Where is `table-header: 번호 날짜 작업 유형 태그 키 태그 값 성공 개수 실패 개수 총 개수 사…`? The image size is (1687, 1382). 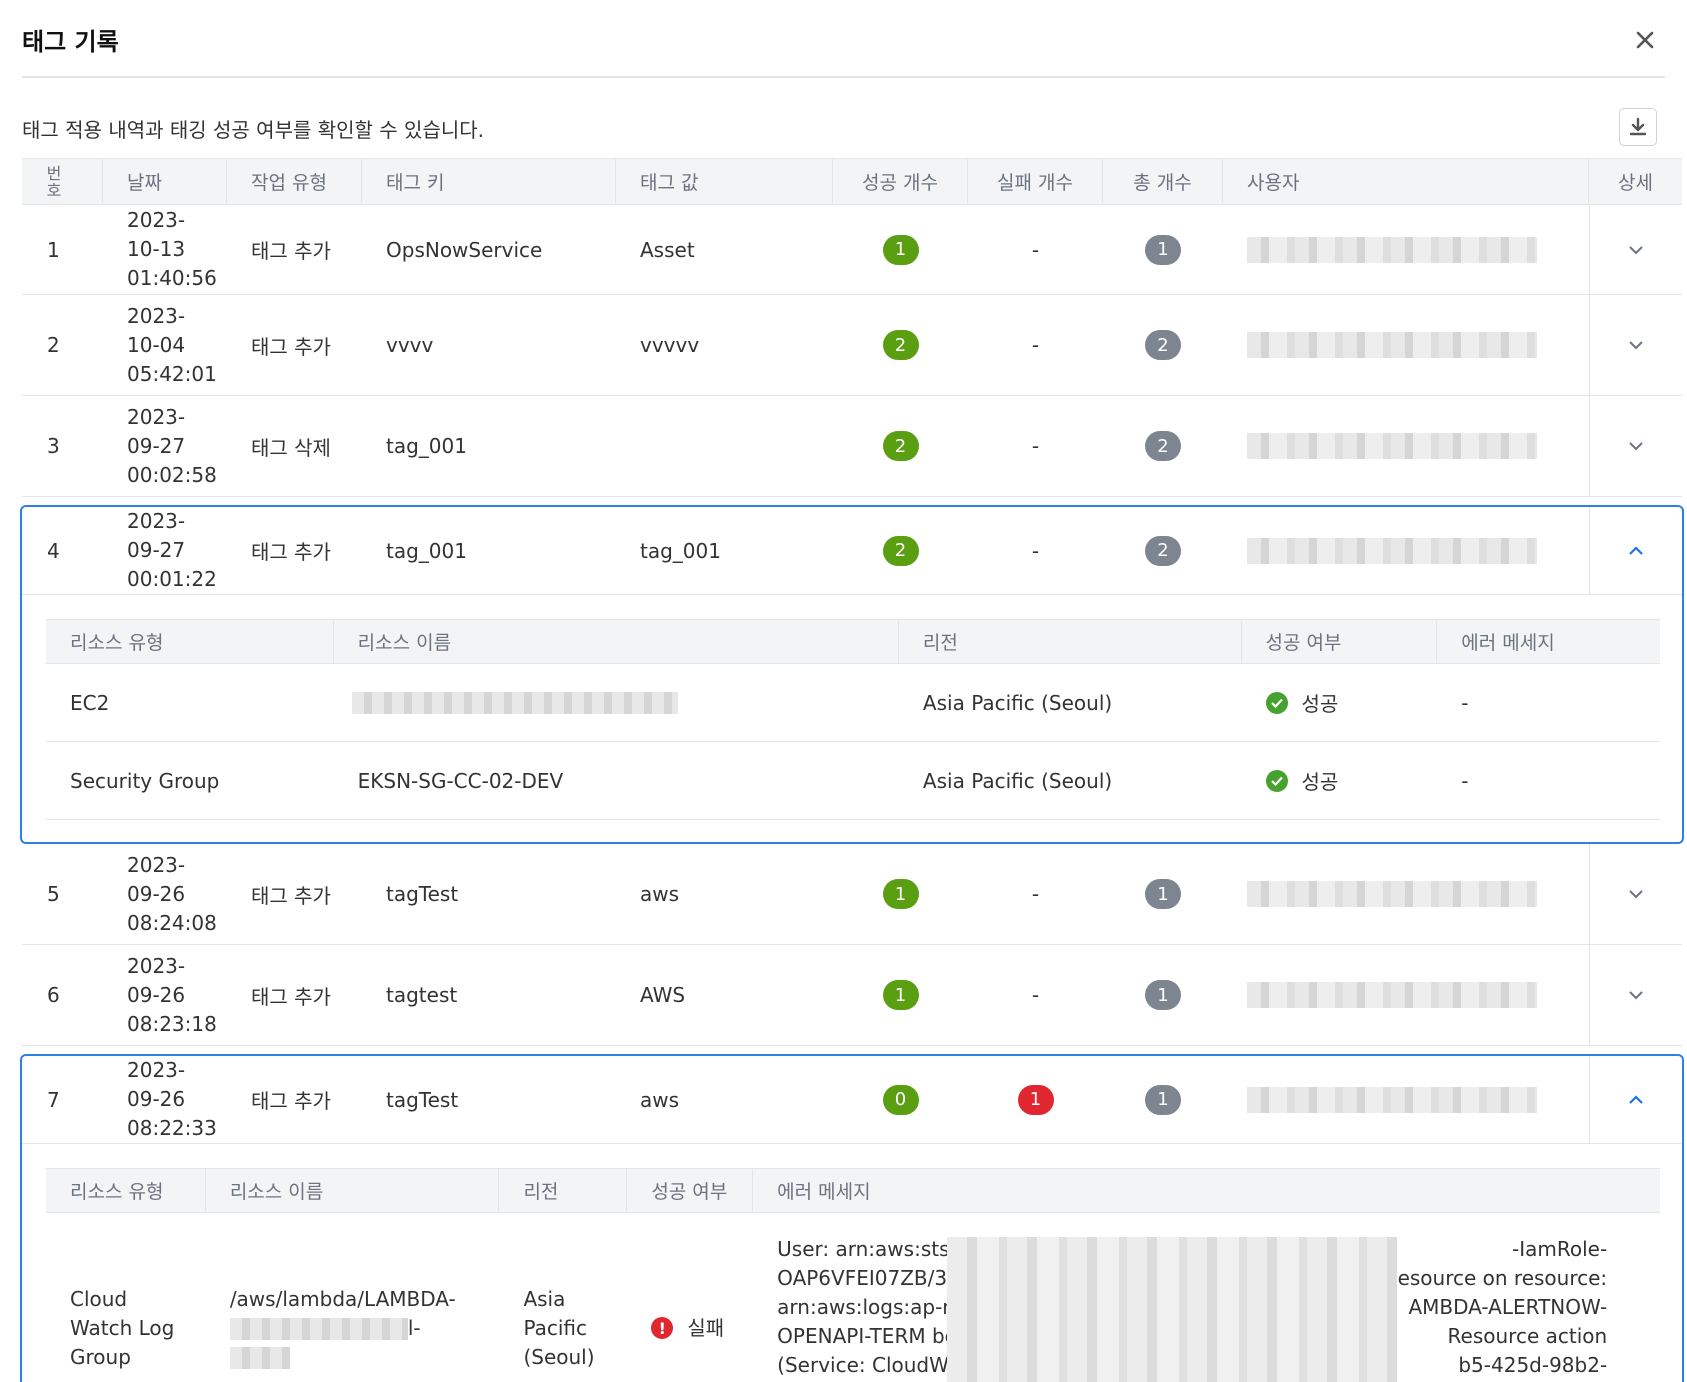
table-header: 번호 날짜 작업 유형 태그 키 태그 값 성공 개수 실패 개수 총 개수 사… is located at coordinates (852, 181).